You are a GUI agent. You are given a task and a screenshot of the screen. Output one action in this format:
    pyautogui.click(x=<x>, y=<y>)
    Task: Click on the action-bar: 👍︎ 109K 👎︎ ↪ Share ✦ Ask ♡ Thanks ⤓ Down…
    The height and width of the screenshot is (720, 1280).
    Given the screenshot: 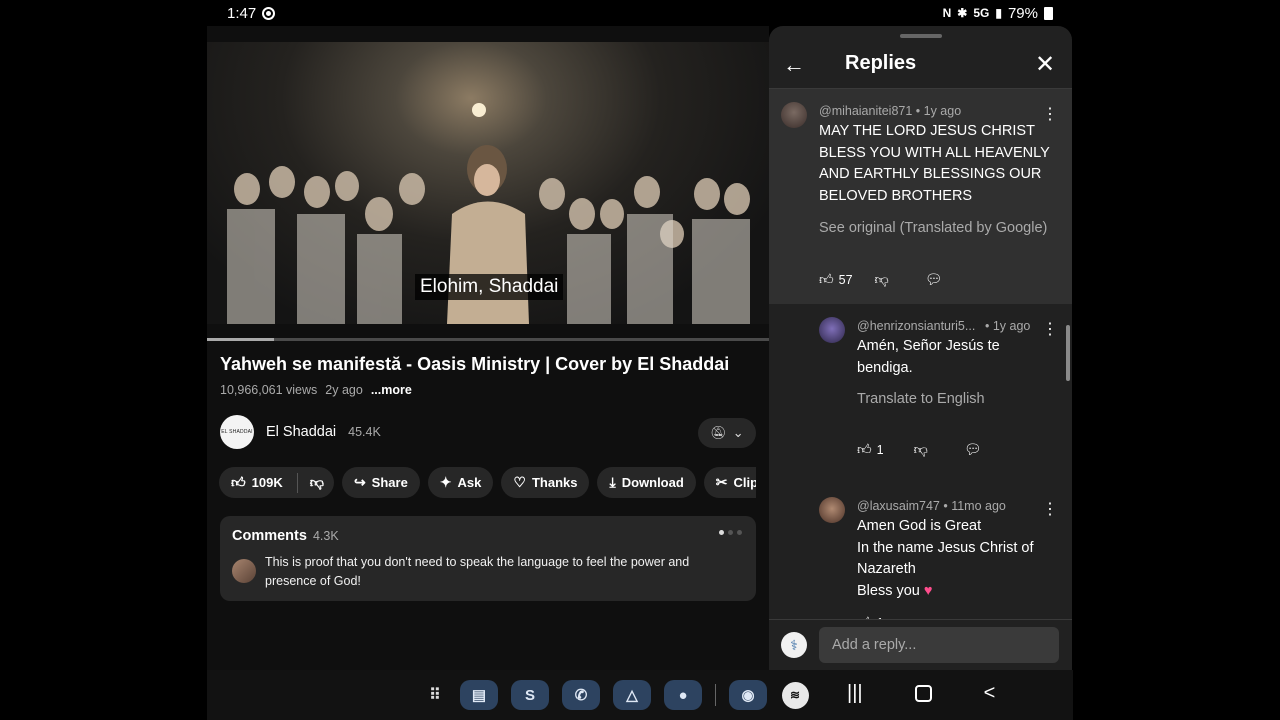 What is the action you would take?
    pyautogui.click(x=487, y=482)
    